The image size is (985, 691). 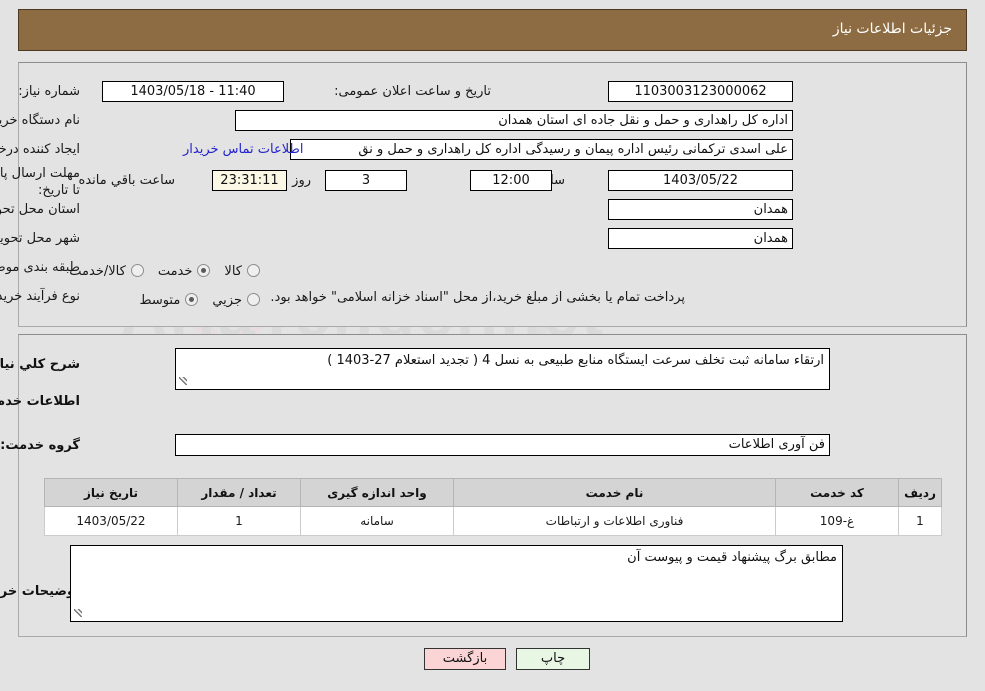 What do you see at coordinates (920, 492) in the screenshot?
I see `table-col-header-0: ردیف` at bounding box center [920, 492].